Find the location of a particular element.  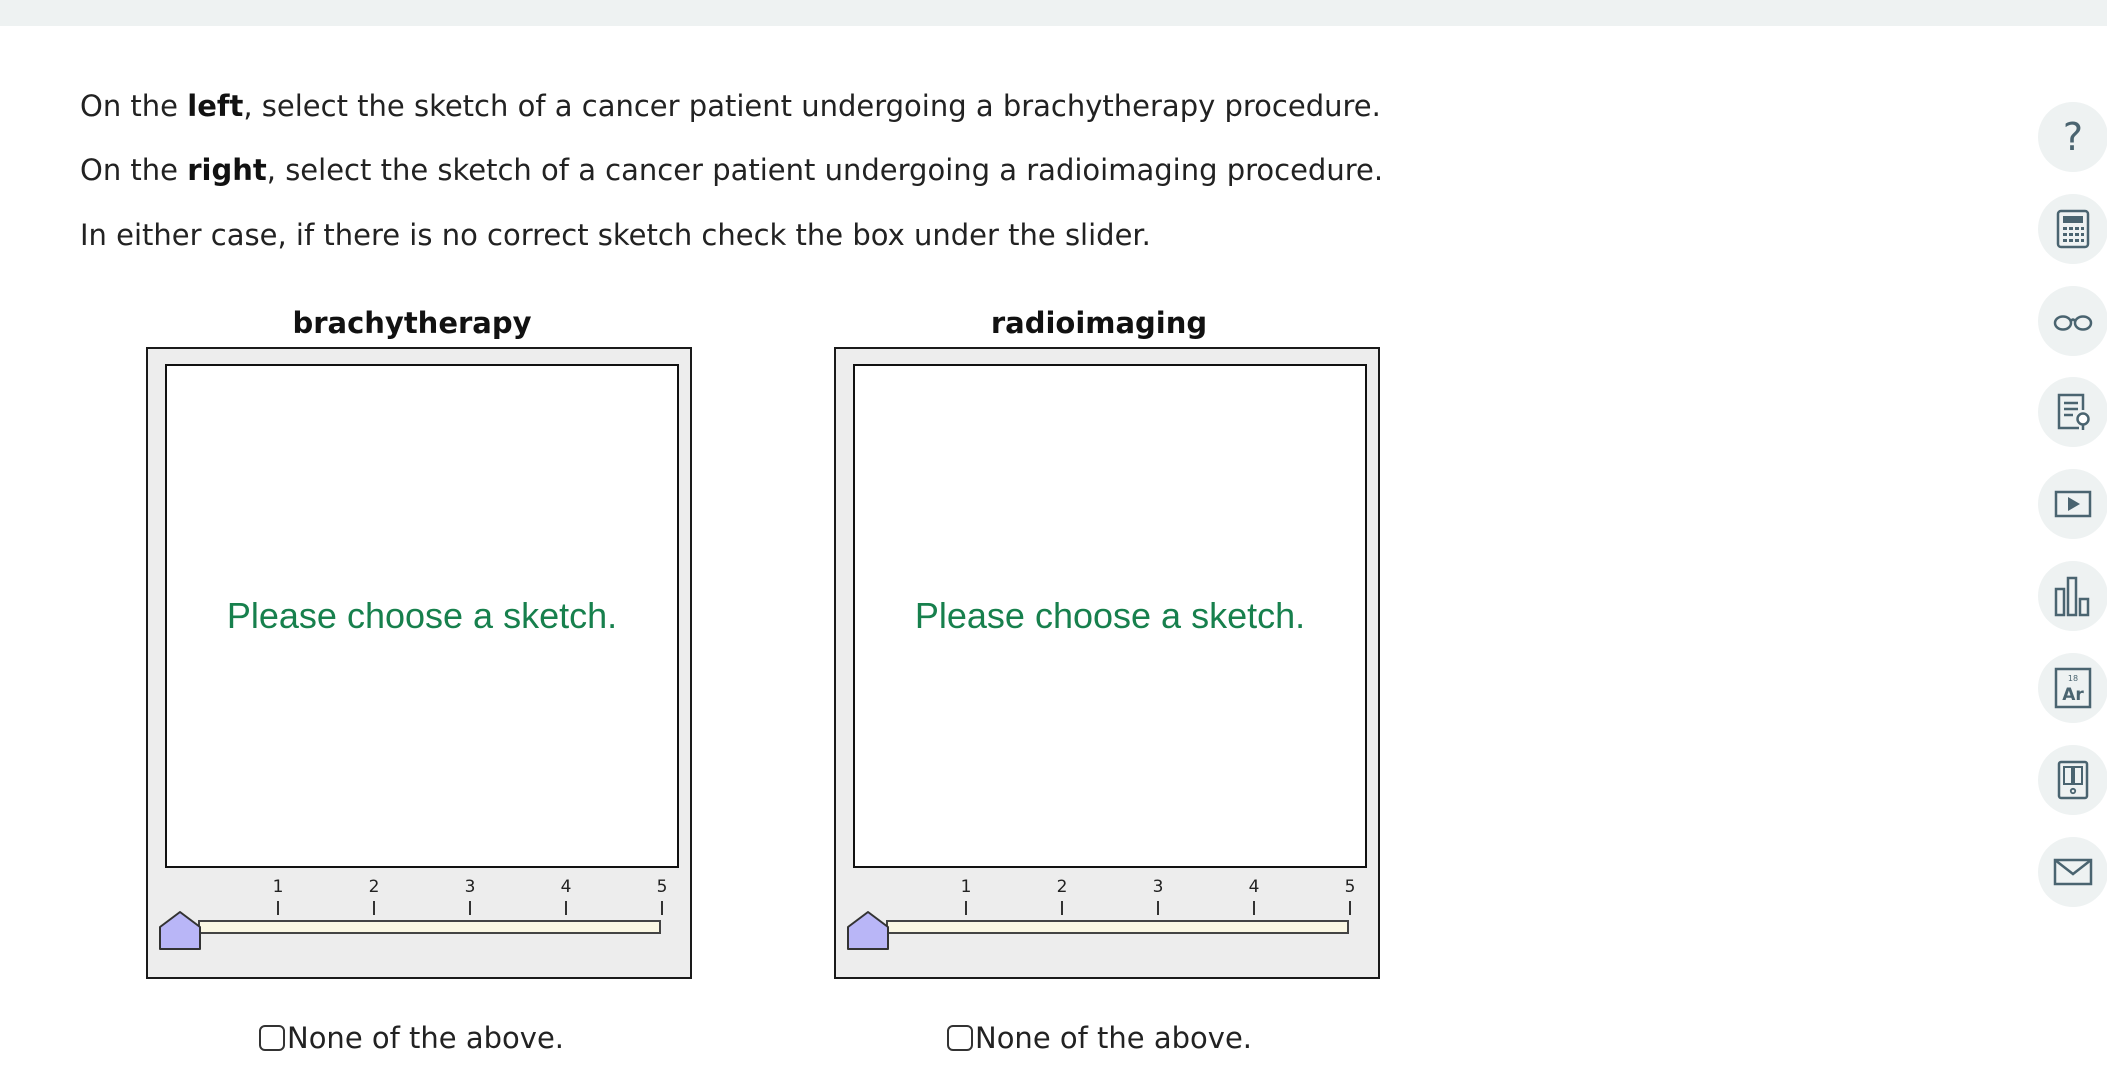

message-button is located at coordinates (2072, 872).